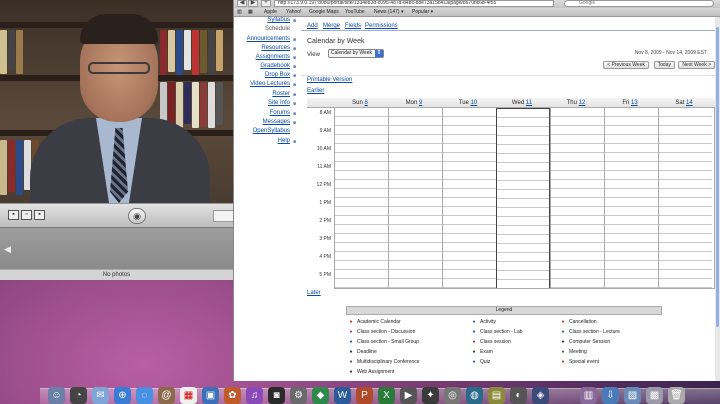  Describe the element at coordinates (366, 103) in the screenshot. I see `day-number-link: 8` at that location.